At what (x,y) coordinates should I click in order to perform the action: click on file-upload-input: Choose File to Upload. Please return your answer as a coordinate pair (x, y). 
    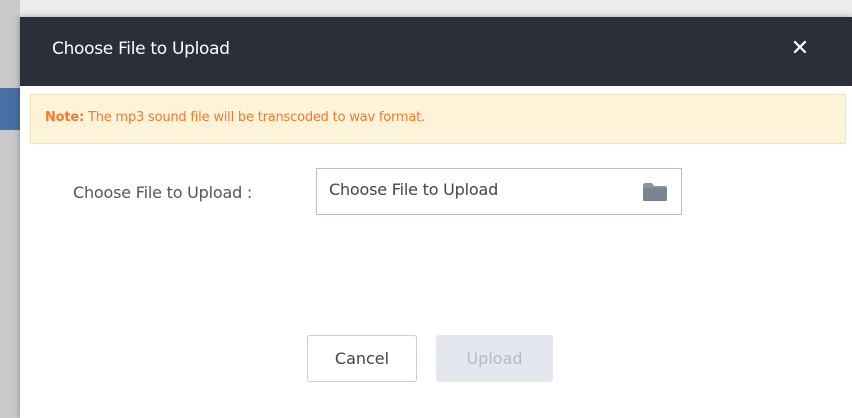
    Looking at the image, I should click on (499, 191).